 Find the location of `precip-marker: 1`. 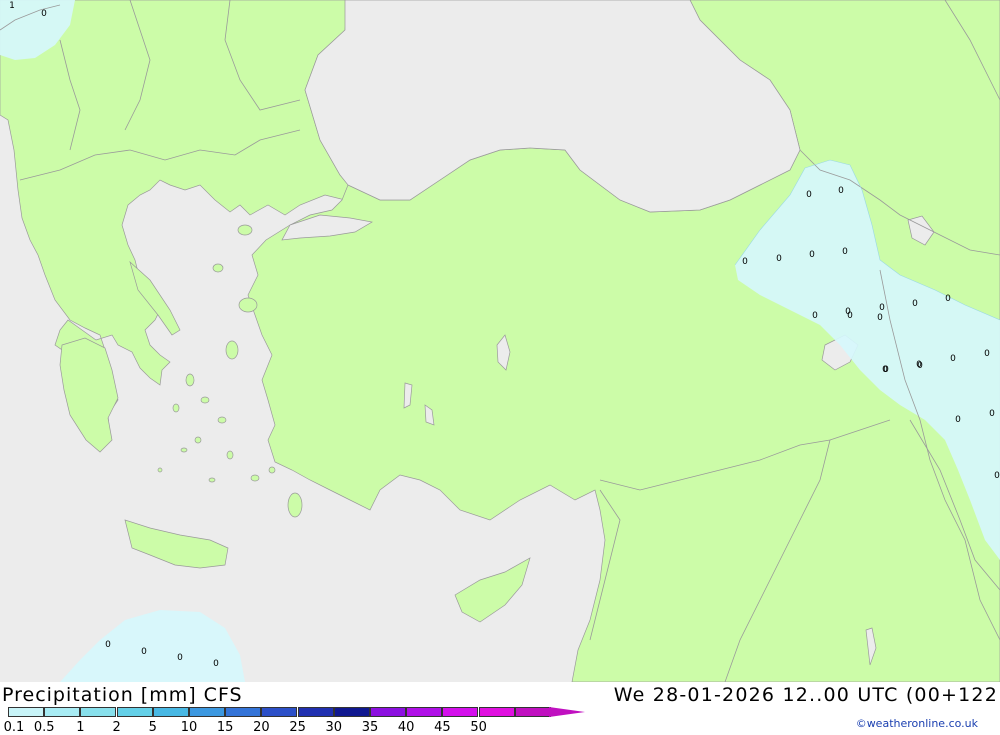

precip-marker: 1 is located at coordinates (12, 6).